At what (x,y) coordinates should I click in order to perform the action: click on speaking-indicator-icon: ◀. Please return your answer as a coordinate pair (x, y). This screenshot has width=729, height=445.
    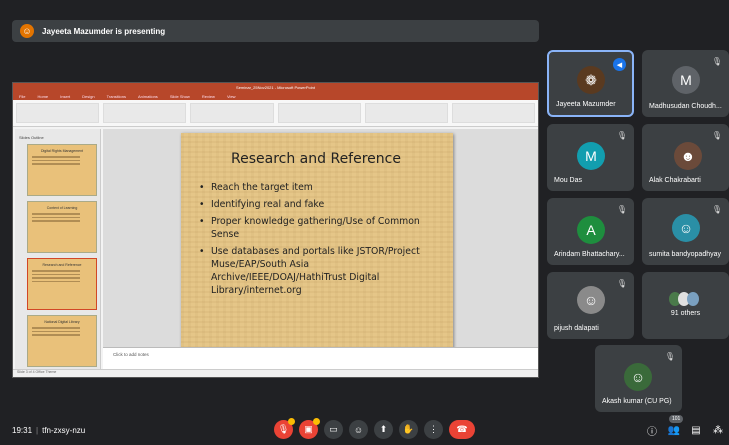
    Looking at the image, I should click on (619, 64).